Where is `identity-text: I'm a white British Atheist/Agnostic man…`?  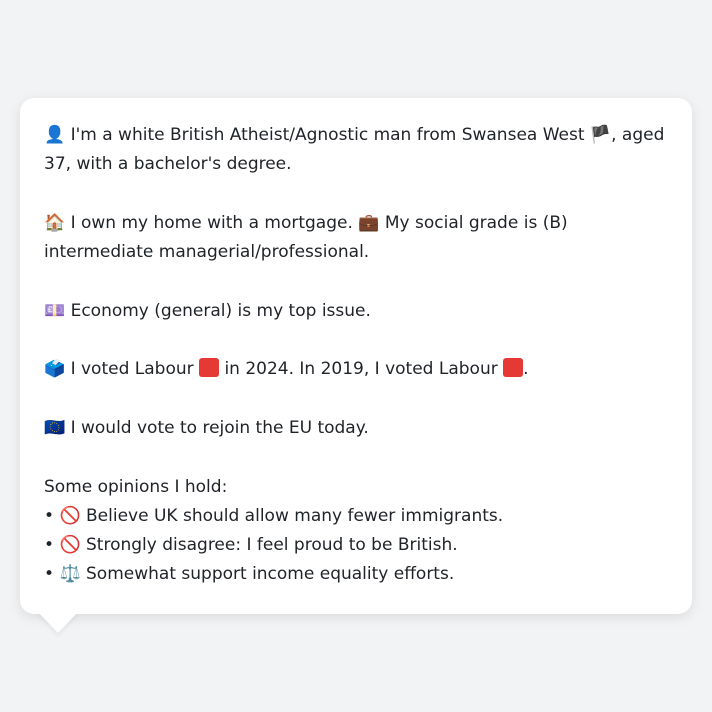
identity-text: I'm a white British Atheist/Agnostic man… is located at coordinates (327, 135).